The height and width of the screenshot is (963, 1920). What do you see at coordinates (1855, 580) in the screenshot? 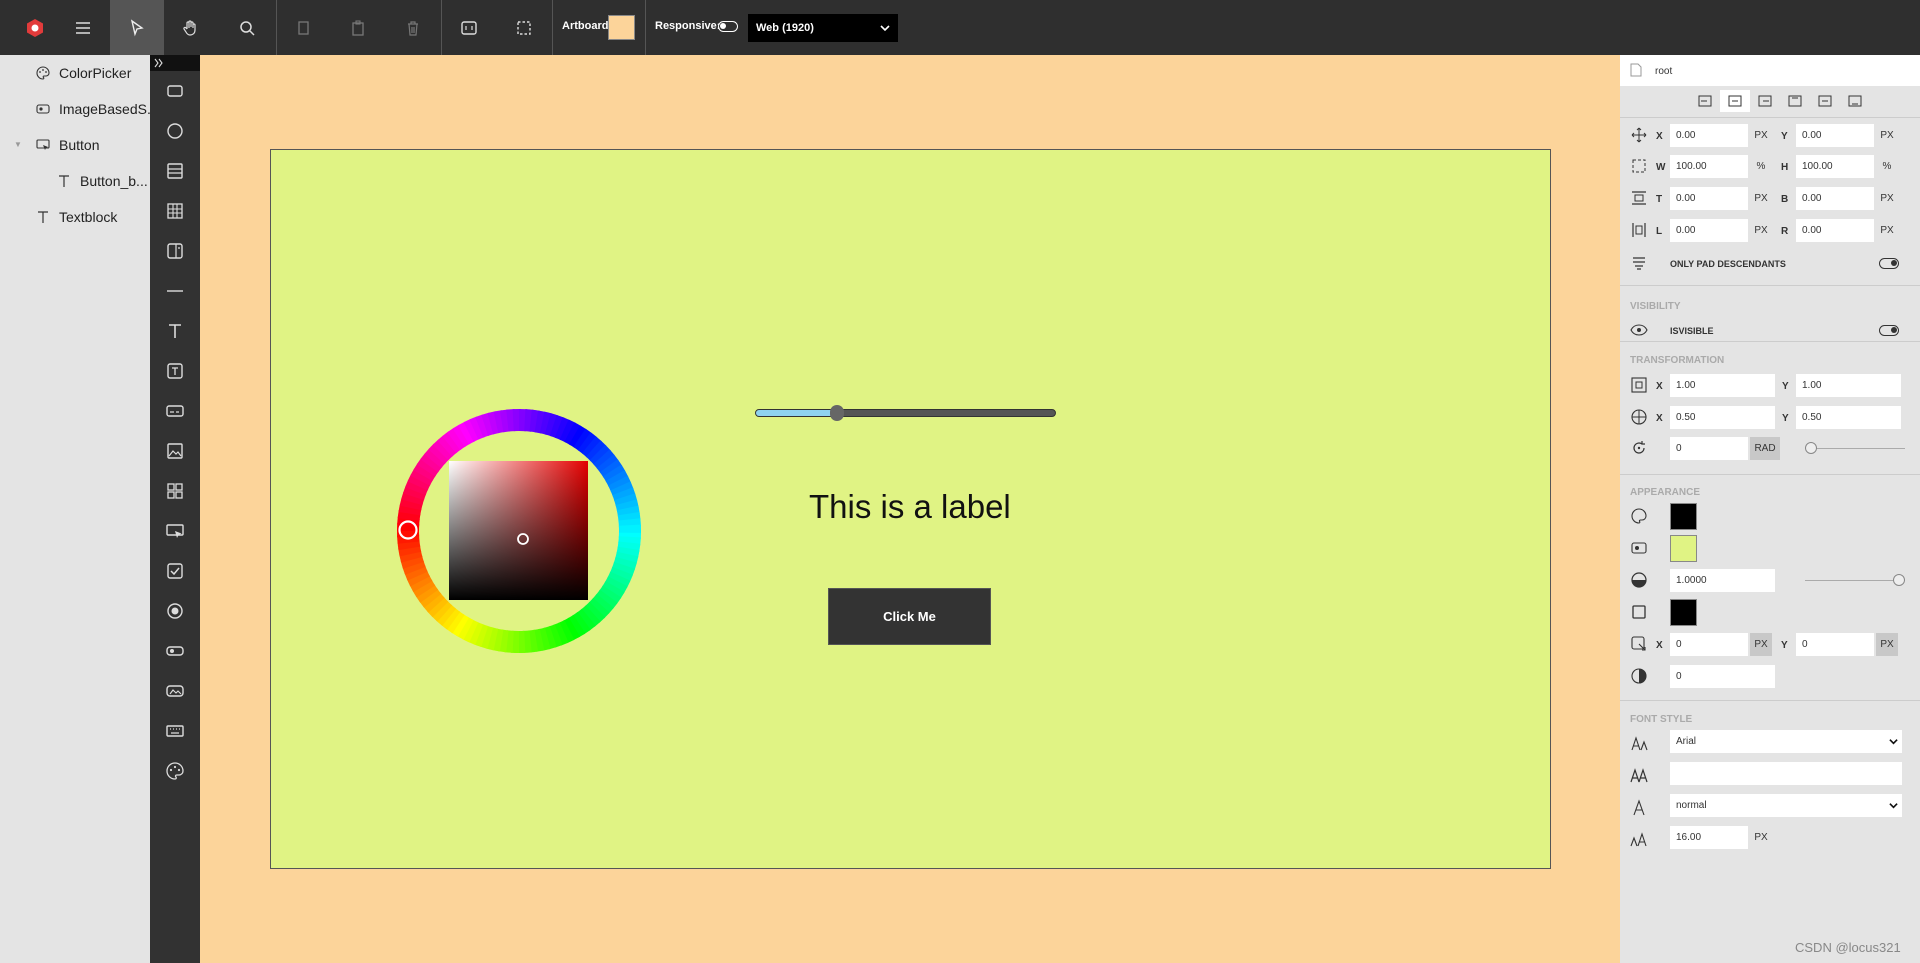
I see `opacity-slider` at bounding box center [1855, 580].